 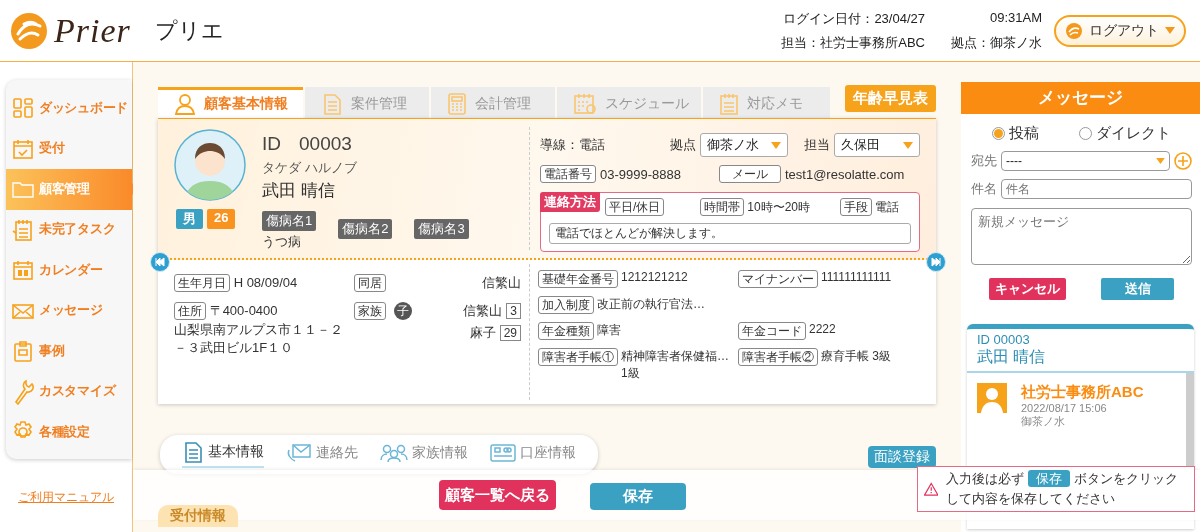 I want to click on time-value: 10時〜20時, so click(x=779, y=207).